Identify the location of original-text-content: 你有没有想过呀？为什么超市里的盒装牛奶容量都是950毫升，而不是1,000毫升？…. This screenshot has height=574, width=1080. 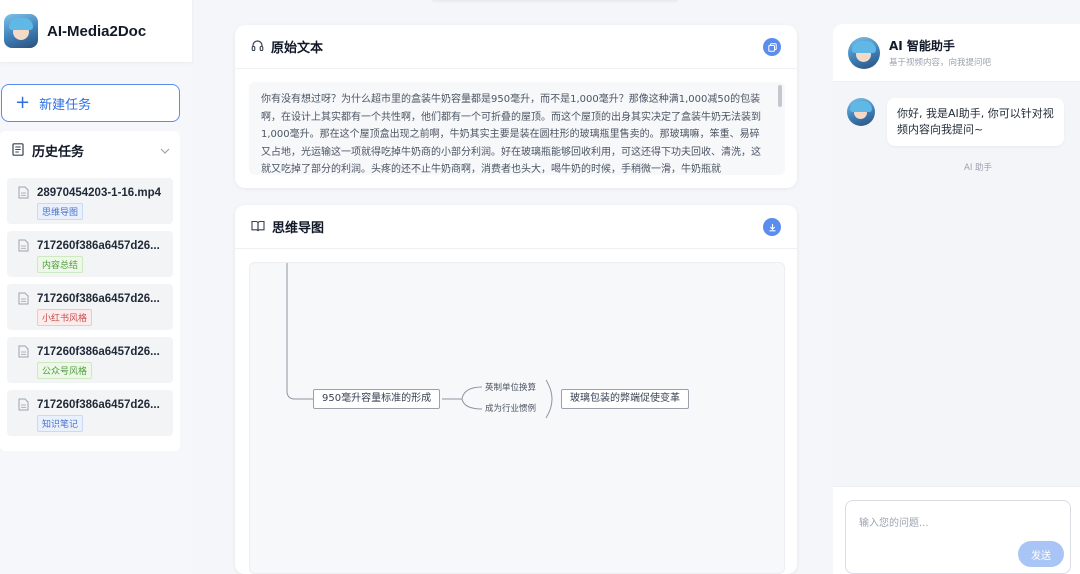
(511, 134).